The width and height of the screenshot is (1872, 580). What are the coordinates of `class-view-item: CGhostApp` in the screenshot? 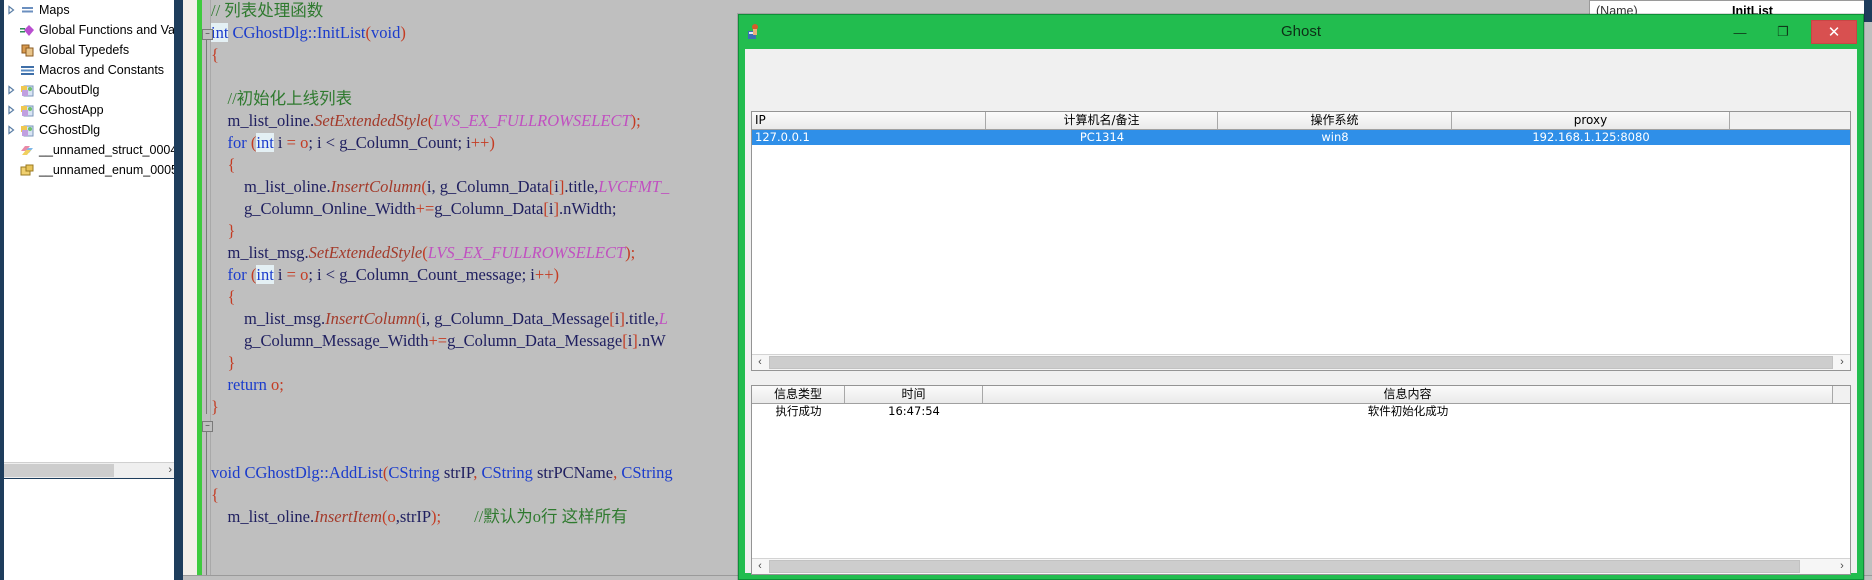 It's located at (89, 110).